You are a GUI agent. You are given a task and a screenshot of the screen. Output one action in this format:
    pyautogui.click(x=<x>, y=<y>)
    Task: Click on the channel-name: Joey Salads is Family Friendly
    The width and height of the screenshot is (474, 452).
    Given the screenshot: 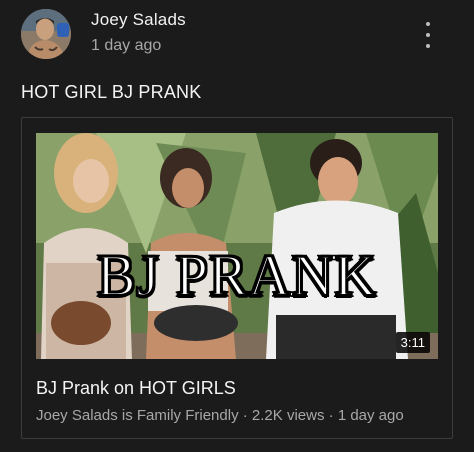 What is the action you would take?
    pyautogui.click(x=137, y=415)
    